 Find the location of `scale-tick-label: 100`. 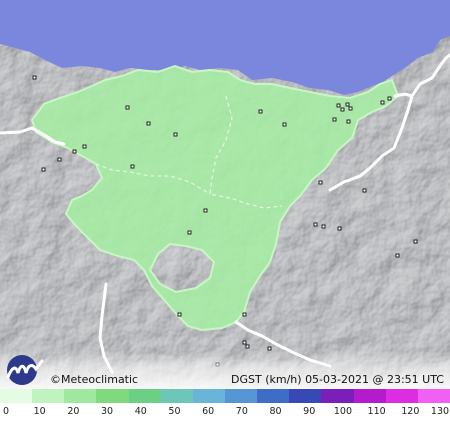

scale-tick-label: 100 is located at coordinates (342, 411).